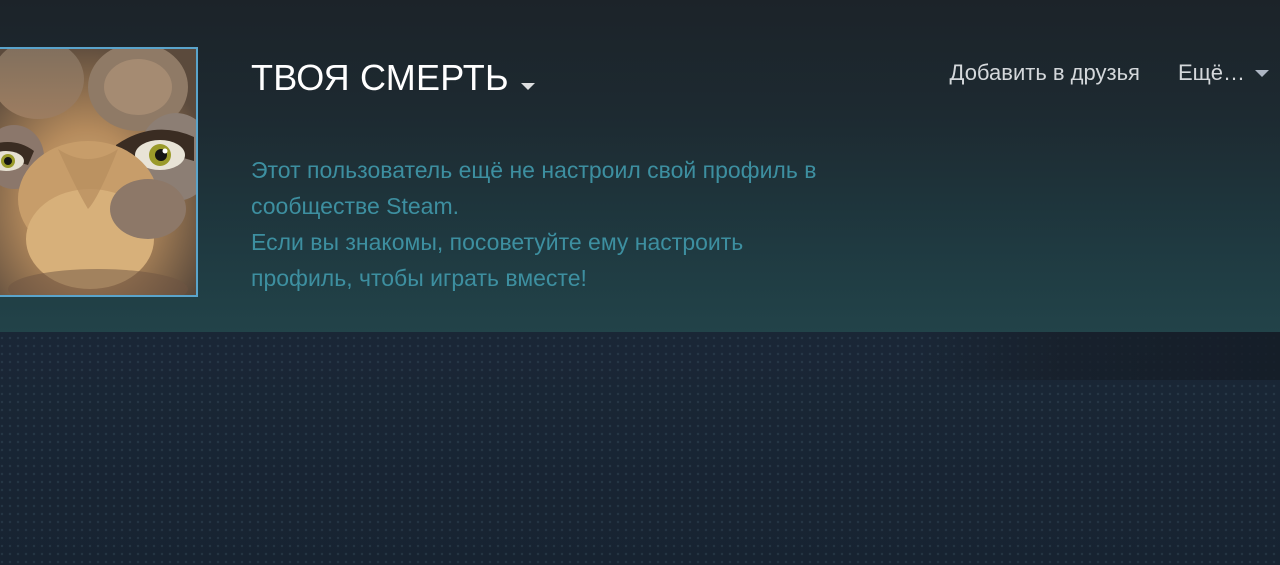  I want to click on private-message-line: профиль, чтобы играть вместе!, so click(419, 278).